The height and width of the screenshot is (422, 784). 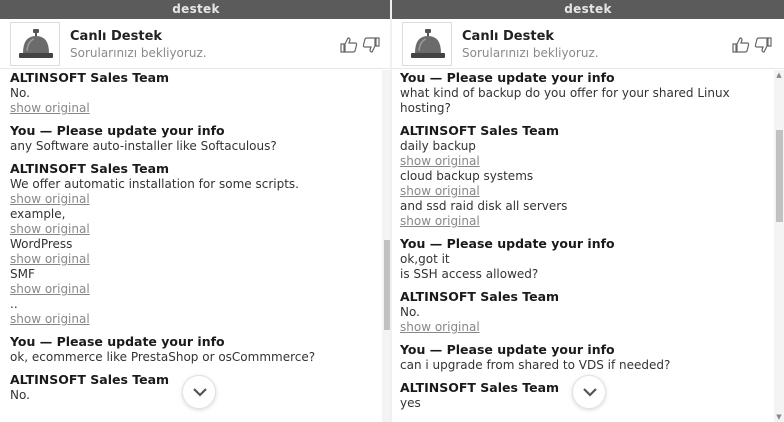 I want to click on scrollbar-thumb, so click(x=779, y=176).